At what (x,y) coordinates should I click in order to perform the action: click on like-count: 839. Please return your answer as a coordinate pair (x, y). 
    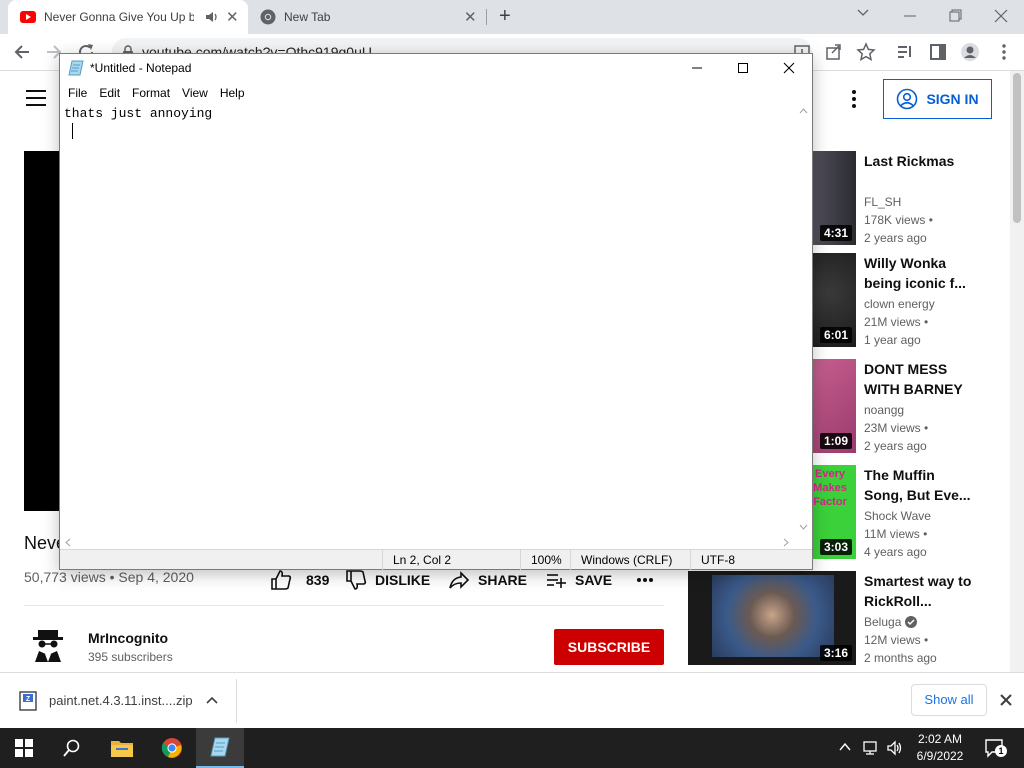
    Looking at the image, I should click on (318, 580).